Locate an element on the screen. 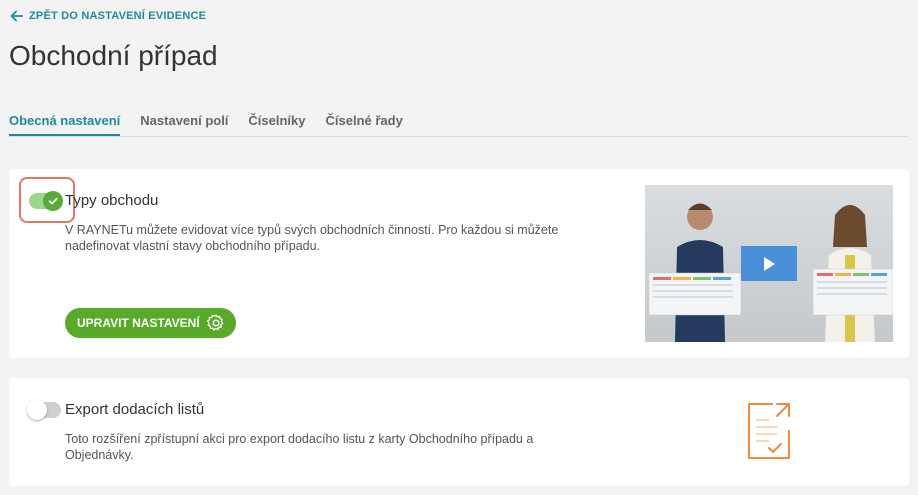 The image size is (918, 495). back-link-label: ZPĚT DO NASTAVENÍ EVIDENCE is located at coordinates (118, 16).